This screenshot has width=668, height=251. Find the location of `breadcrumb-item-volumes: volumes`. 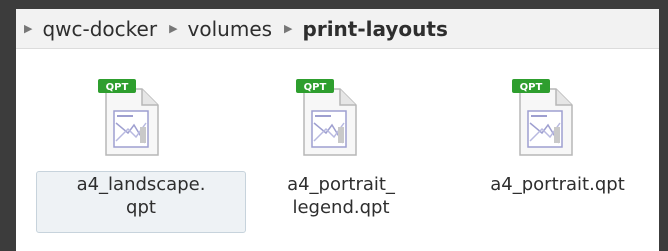

breadcrumb-item-volumes: volumes is located at coordinates (230, 29).